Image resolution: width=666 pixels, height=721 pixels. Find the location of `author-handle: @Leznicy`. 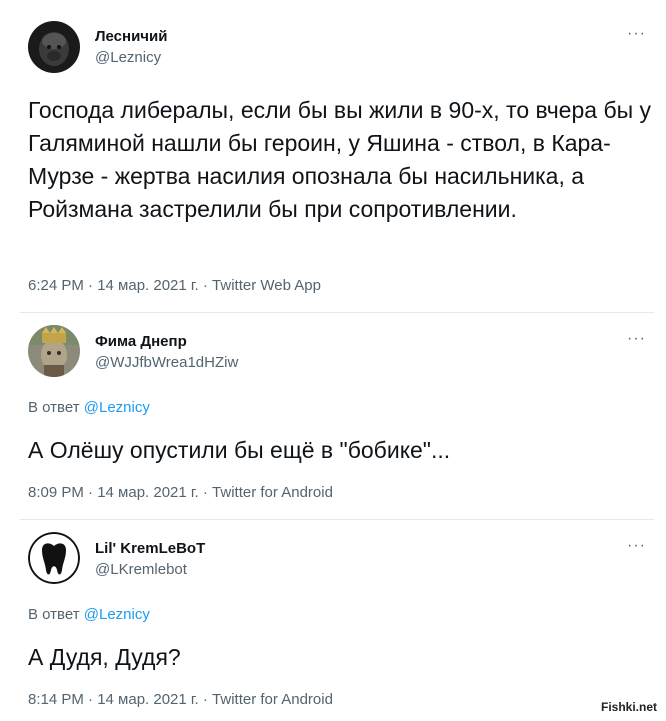

author-handle: @Leznicy is located at coordinates (128, 57).